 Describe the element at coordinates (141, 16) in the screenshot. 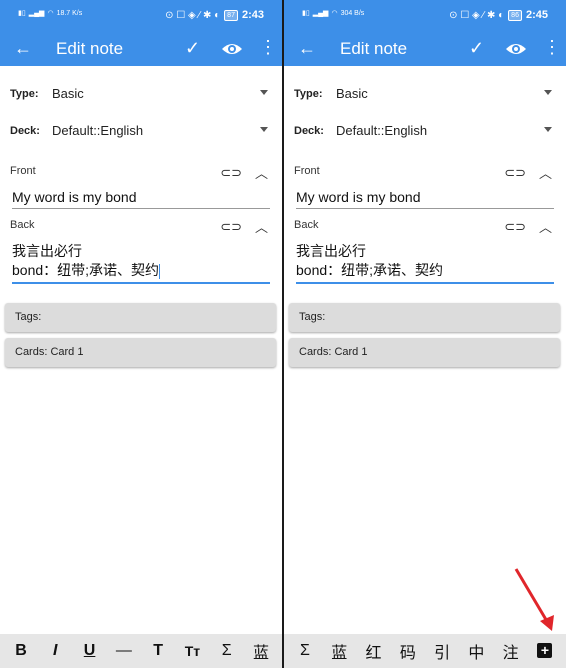

I see `status-bar: ▮▯ ▂▄▆ ◠ 18.7 K/s ⊙ ☐ ◈ ∕ ✱ ◐ 87 2:43` at that location.